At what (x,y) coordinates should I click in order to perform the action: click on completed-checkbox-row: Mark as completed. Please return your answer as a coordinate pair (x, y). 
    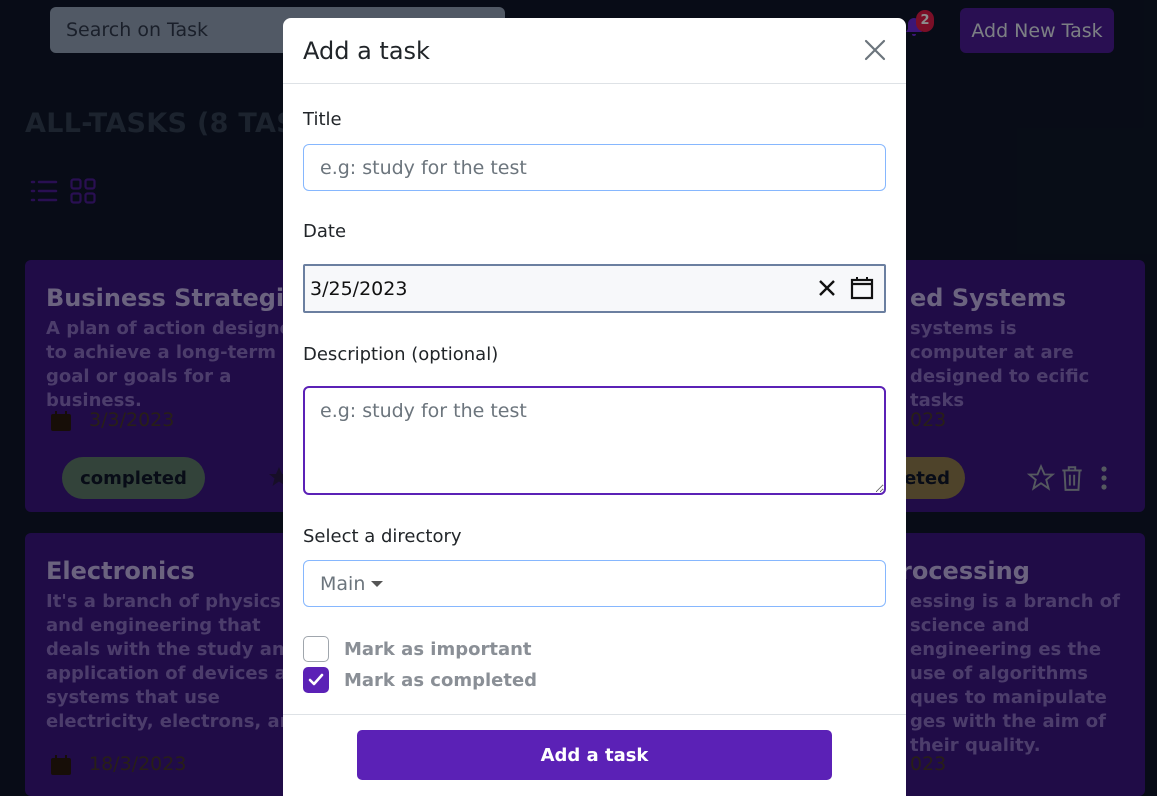
    Looking at the image, I should click on (420, 680).